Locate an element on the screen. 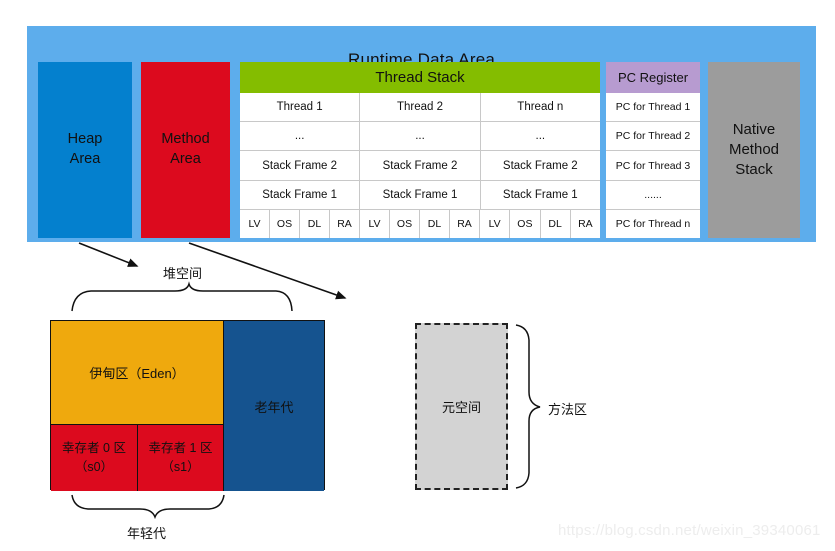 Image resolution: width=835 pixels, height=551 pixels. native-method-stack-label: Native Method Stack is located at coordinates (754, 150).